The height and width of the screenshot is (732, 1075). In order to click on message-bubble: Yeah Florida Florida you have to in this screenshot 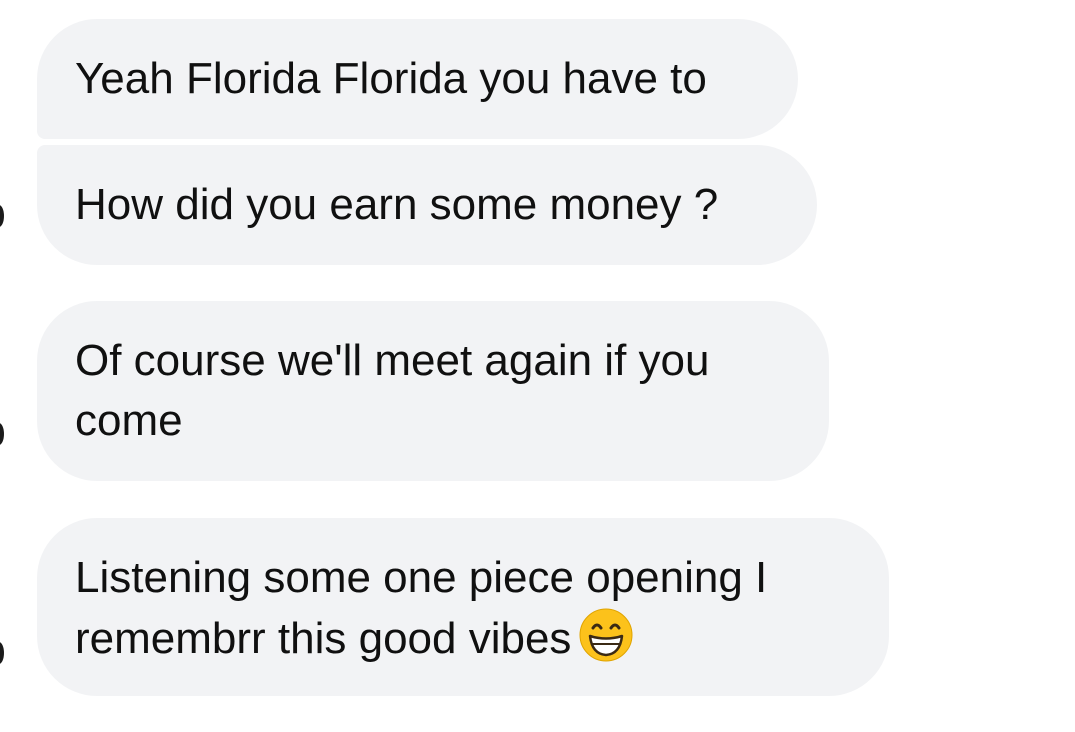, I will do `click(417, 79)`.